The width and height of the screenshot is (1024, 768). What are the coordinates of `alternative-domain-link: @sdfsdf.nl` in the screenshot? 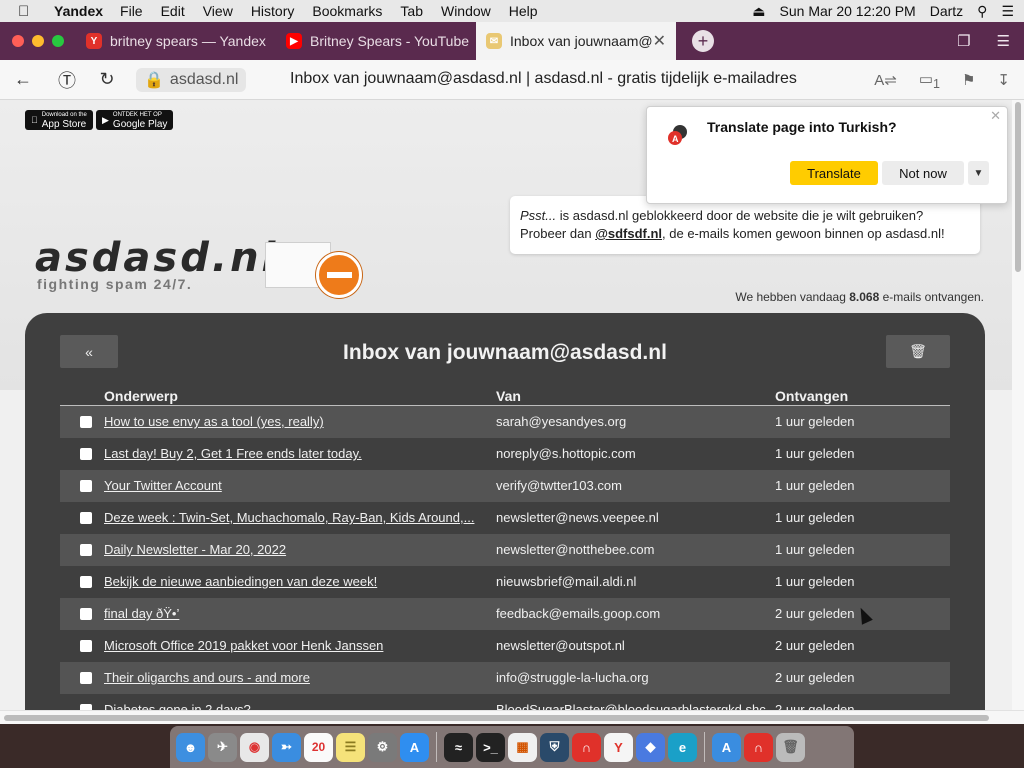 It's located at (628, 233).